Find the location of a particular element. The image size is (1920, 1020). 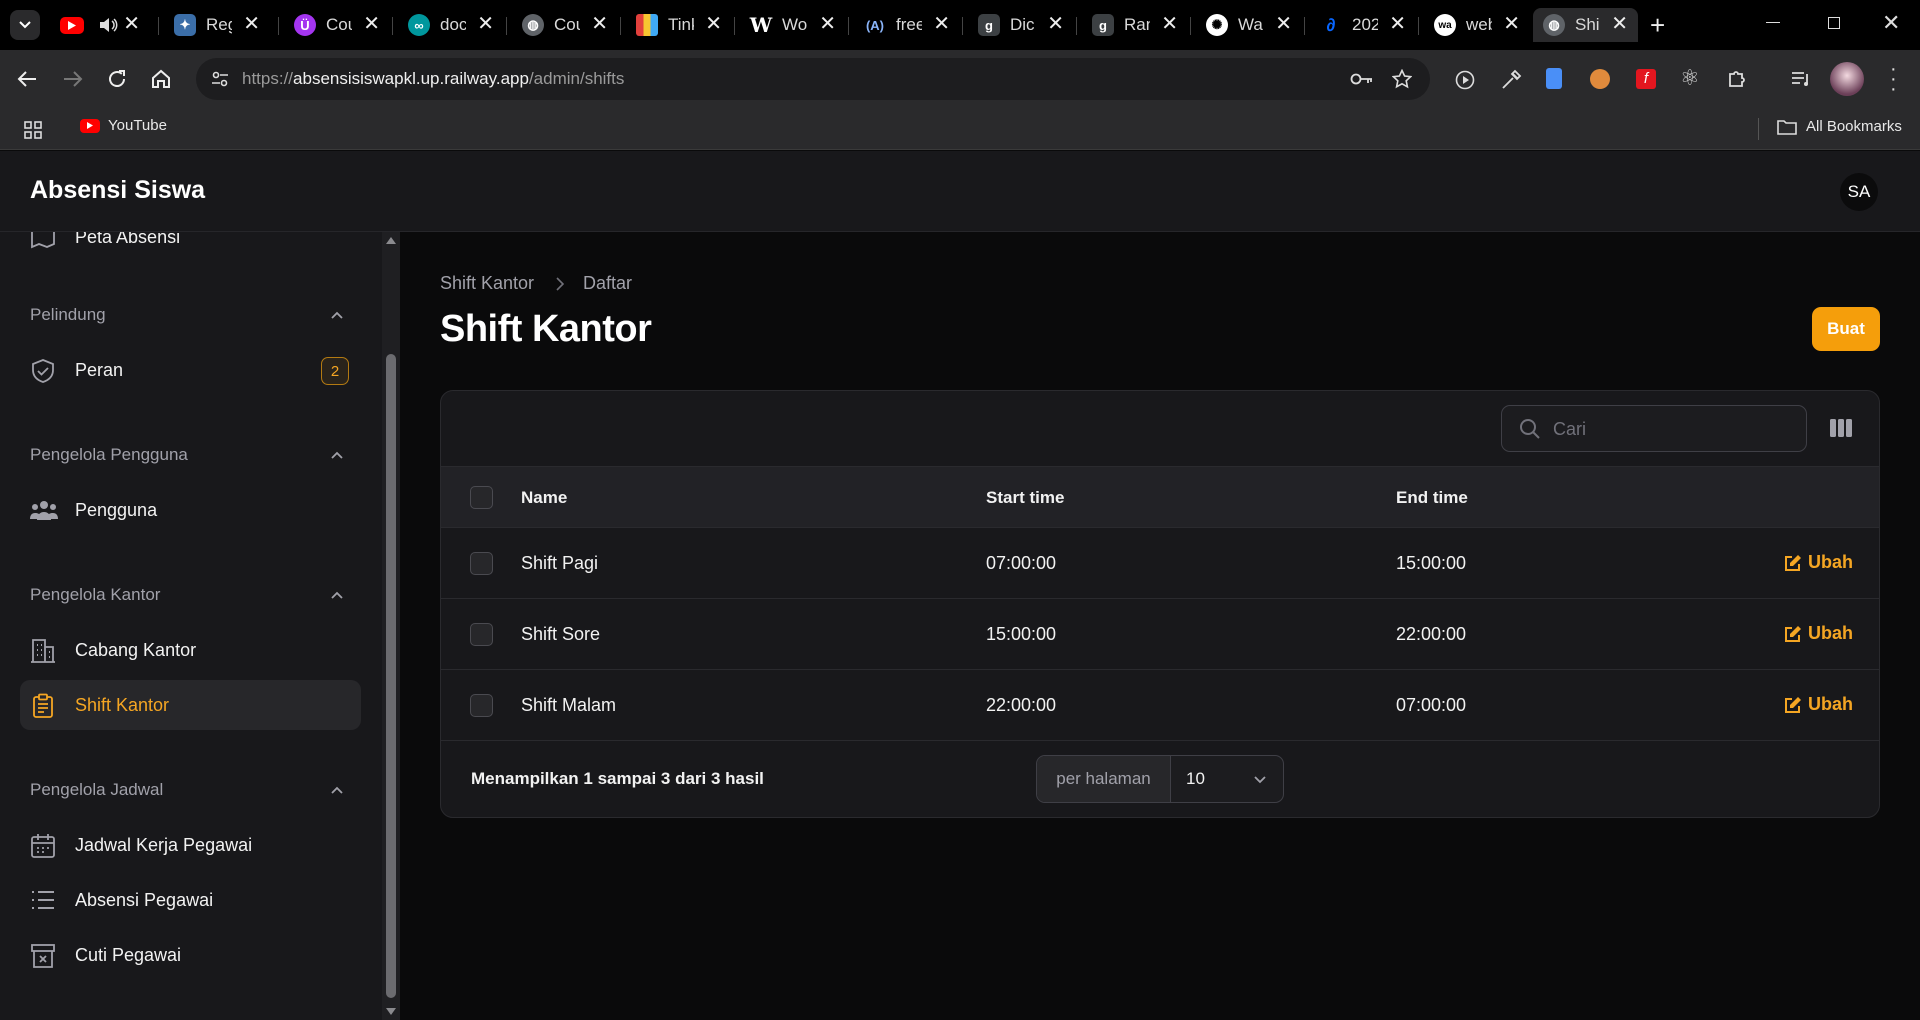

per-page-value: 10 is located at coordinates (1195, 778).